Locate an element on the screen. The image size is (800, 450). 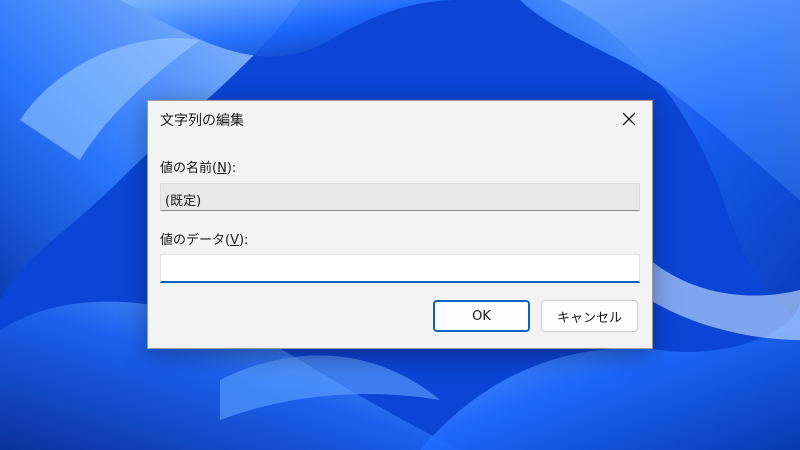
close-icon is located at coordinates (629, 119).